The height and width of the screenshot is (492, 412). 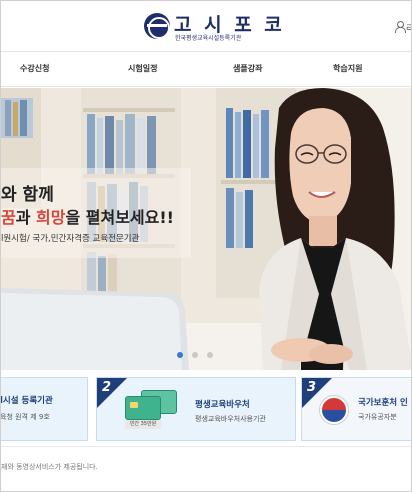 What do you see at coordinates (383, 403) in the screenshot?
I see `card-title: 국가보훈처 인` at bounding box center [383, 403].